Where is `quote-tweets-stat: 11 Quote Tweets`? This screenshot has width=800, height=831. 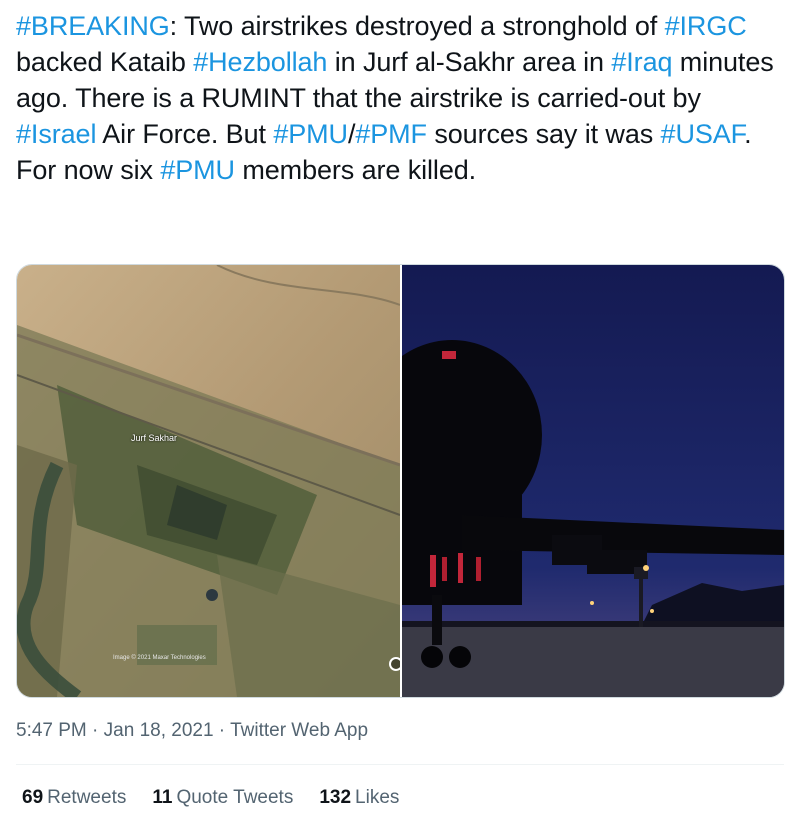
quote-tweets-stat: 11 Quote Tweets is located at coordinates (222, 798).